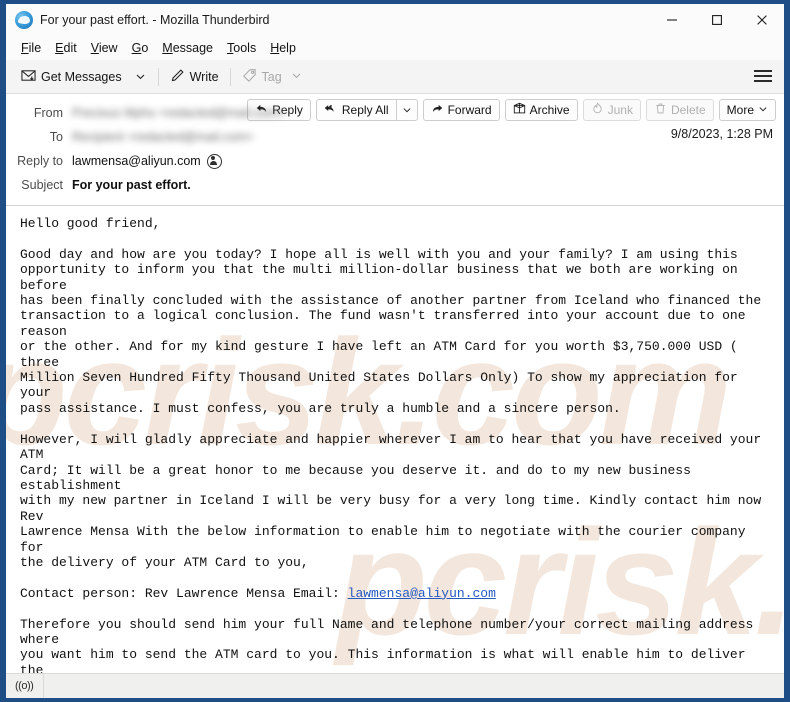 This screenshot has height=702, width=790. Describe the element at coordinates (177, 77) in the screenshot. I see `pencil-icon` at that location.